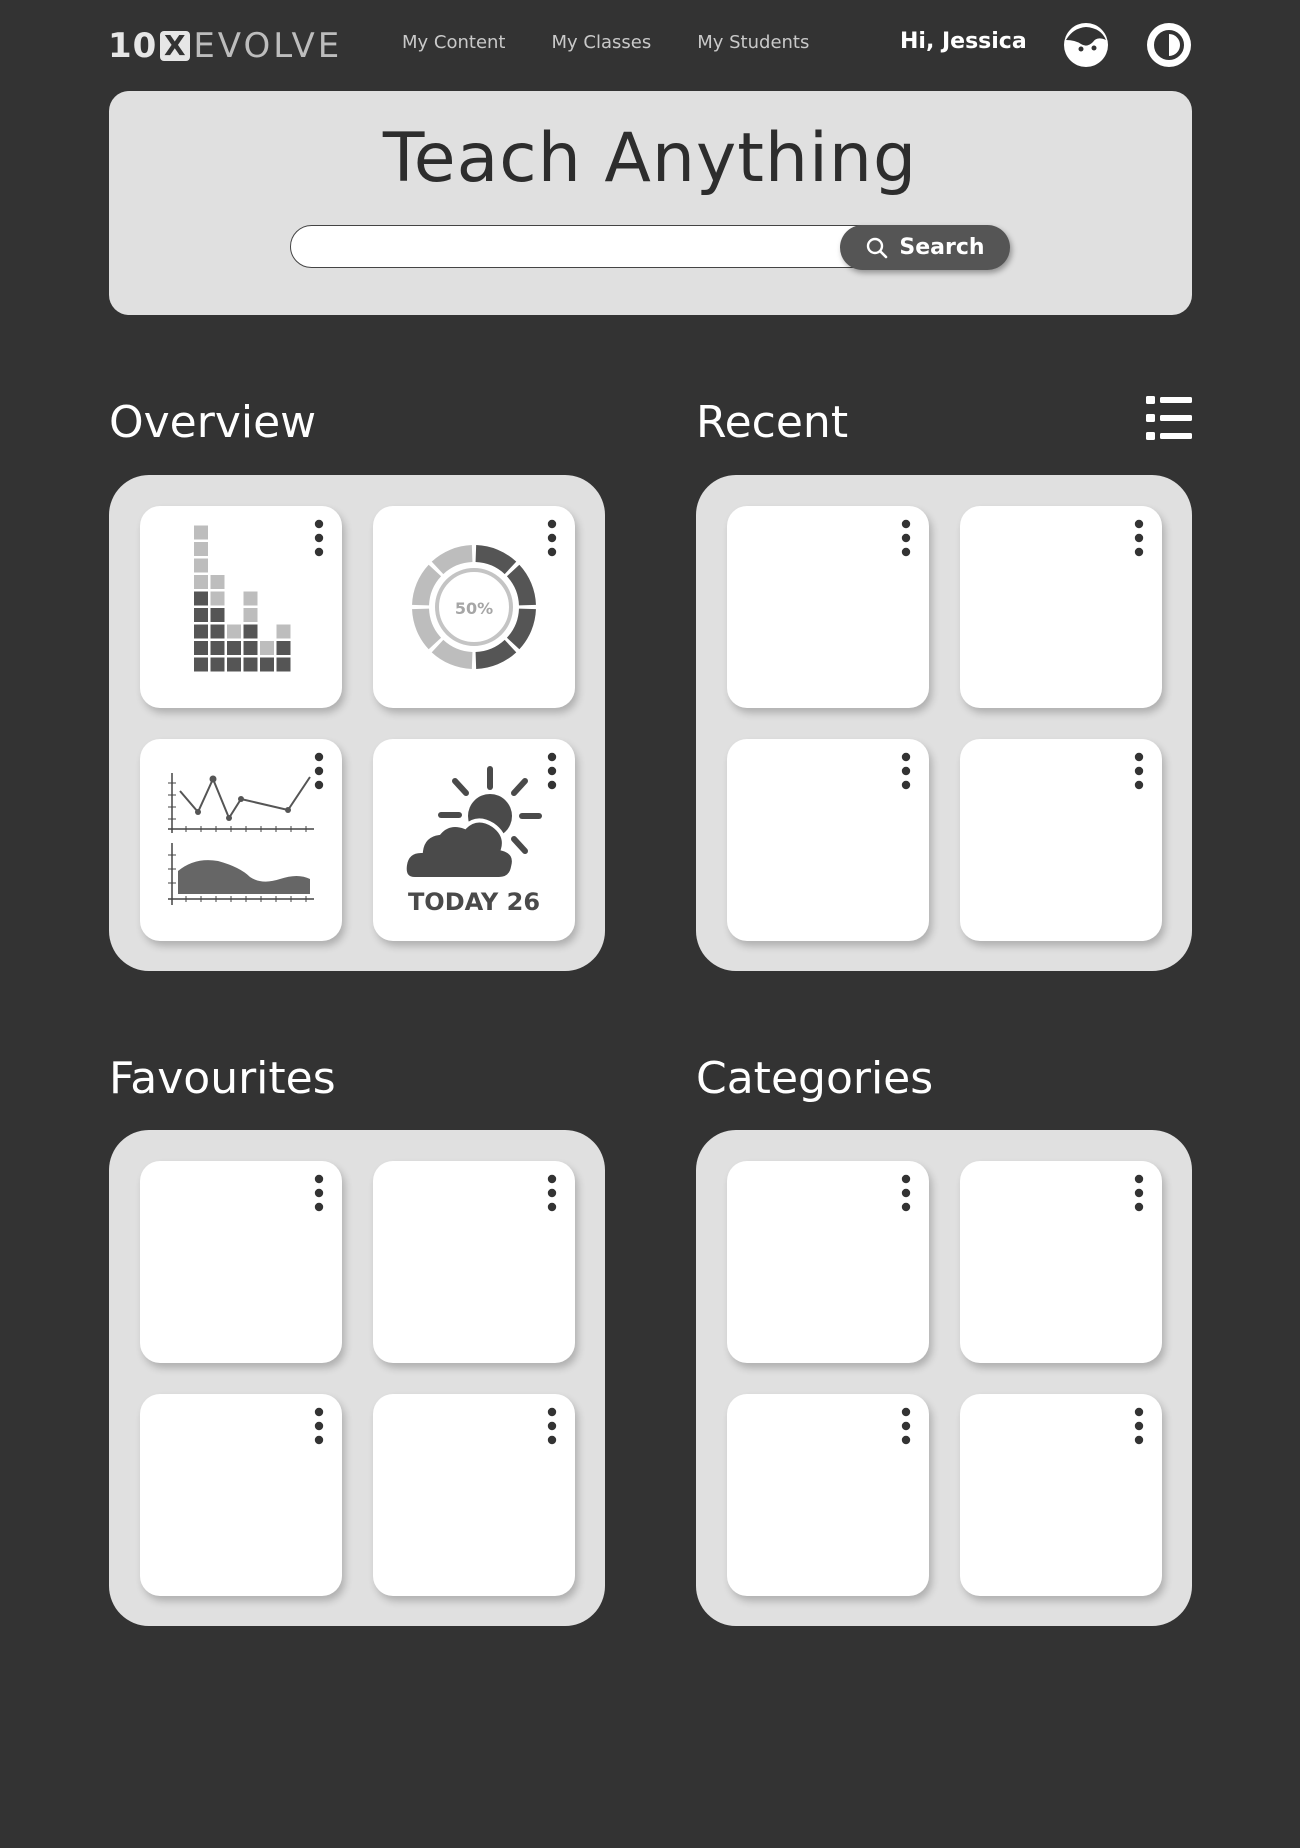 The height and width of the screenshot is (1848, 1300). I want to click on search-icon, so click(877, 247).